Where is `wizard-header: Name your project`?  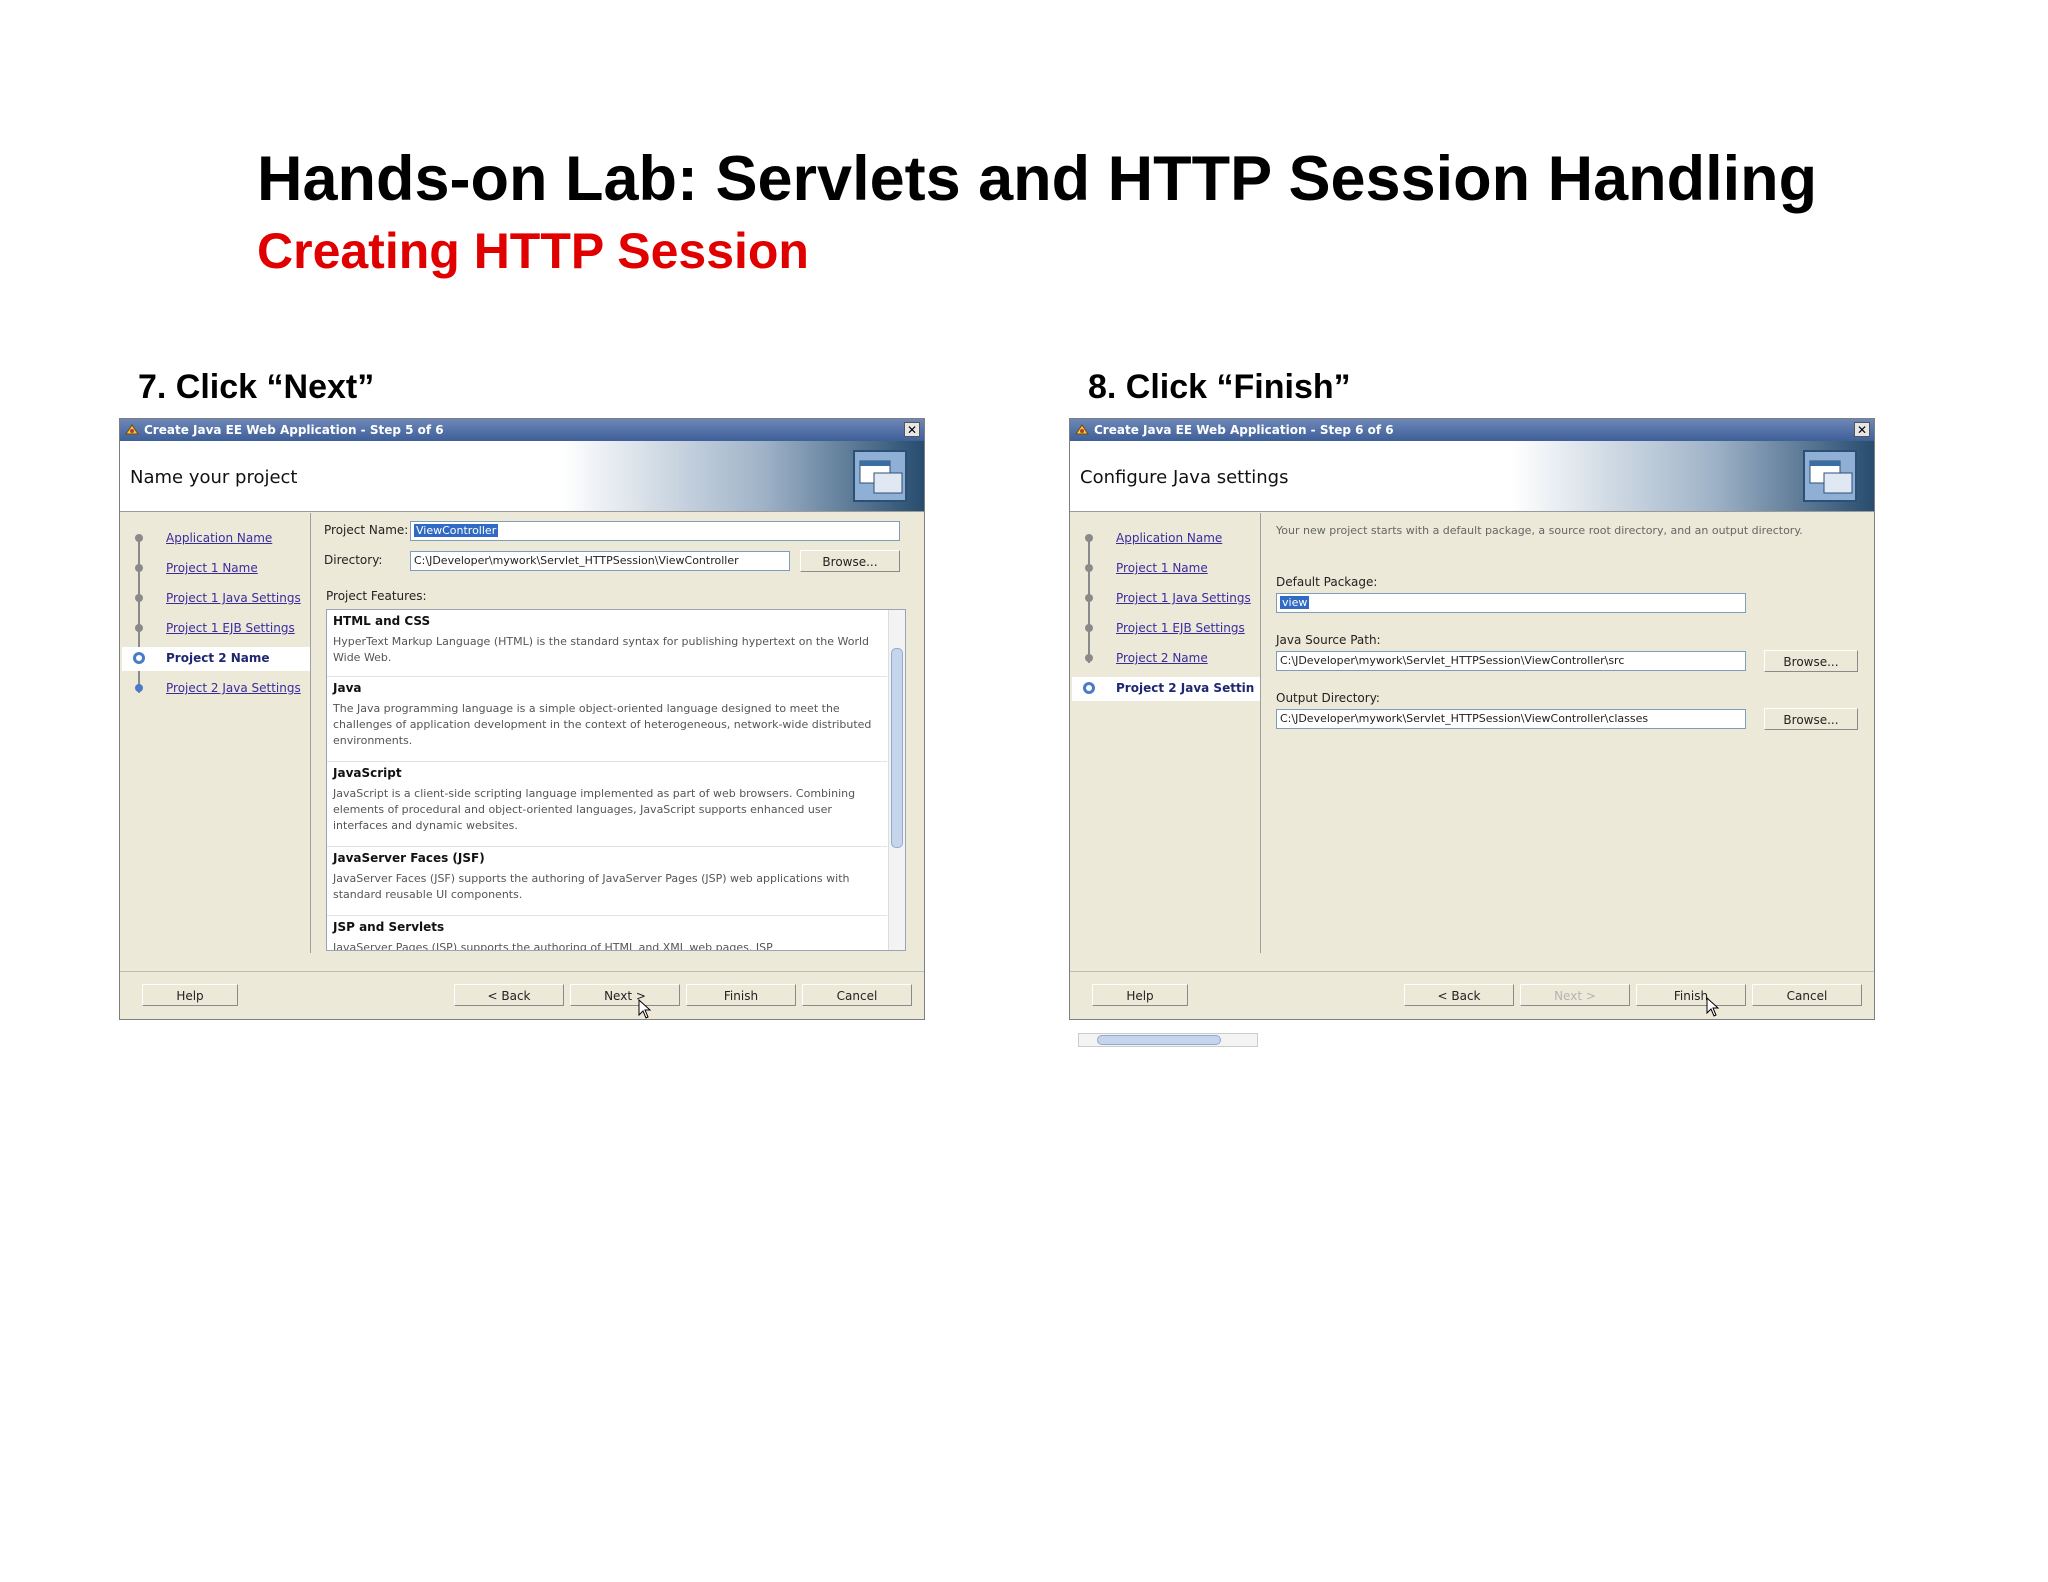 wizard-header: Name your project is located at coordinates (522, 476).